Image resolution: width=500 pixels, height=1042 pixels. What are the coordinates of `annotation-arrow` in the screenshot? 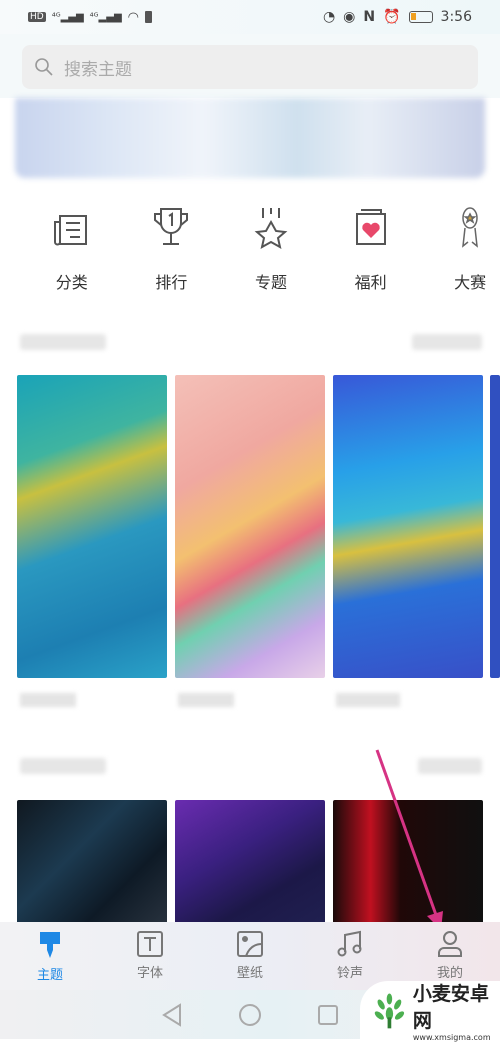 It's located at (409, 839).